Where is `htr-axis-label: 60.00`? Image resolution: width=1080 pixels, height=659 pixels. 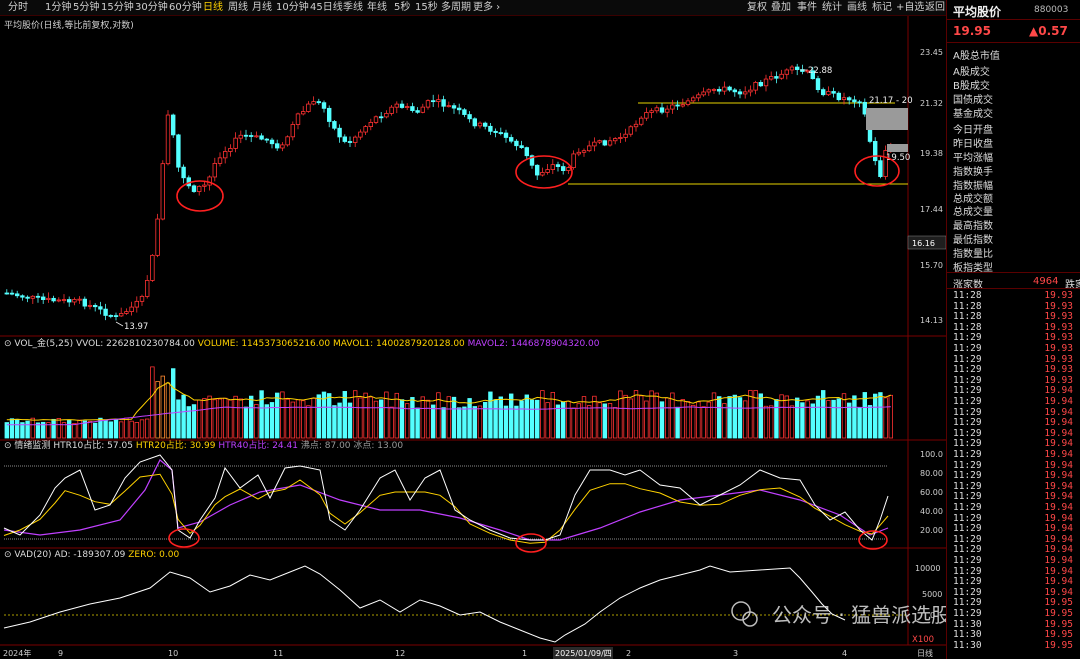
htr-axis-label: 60.00 is located at coordinates (931, 492).